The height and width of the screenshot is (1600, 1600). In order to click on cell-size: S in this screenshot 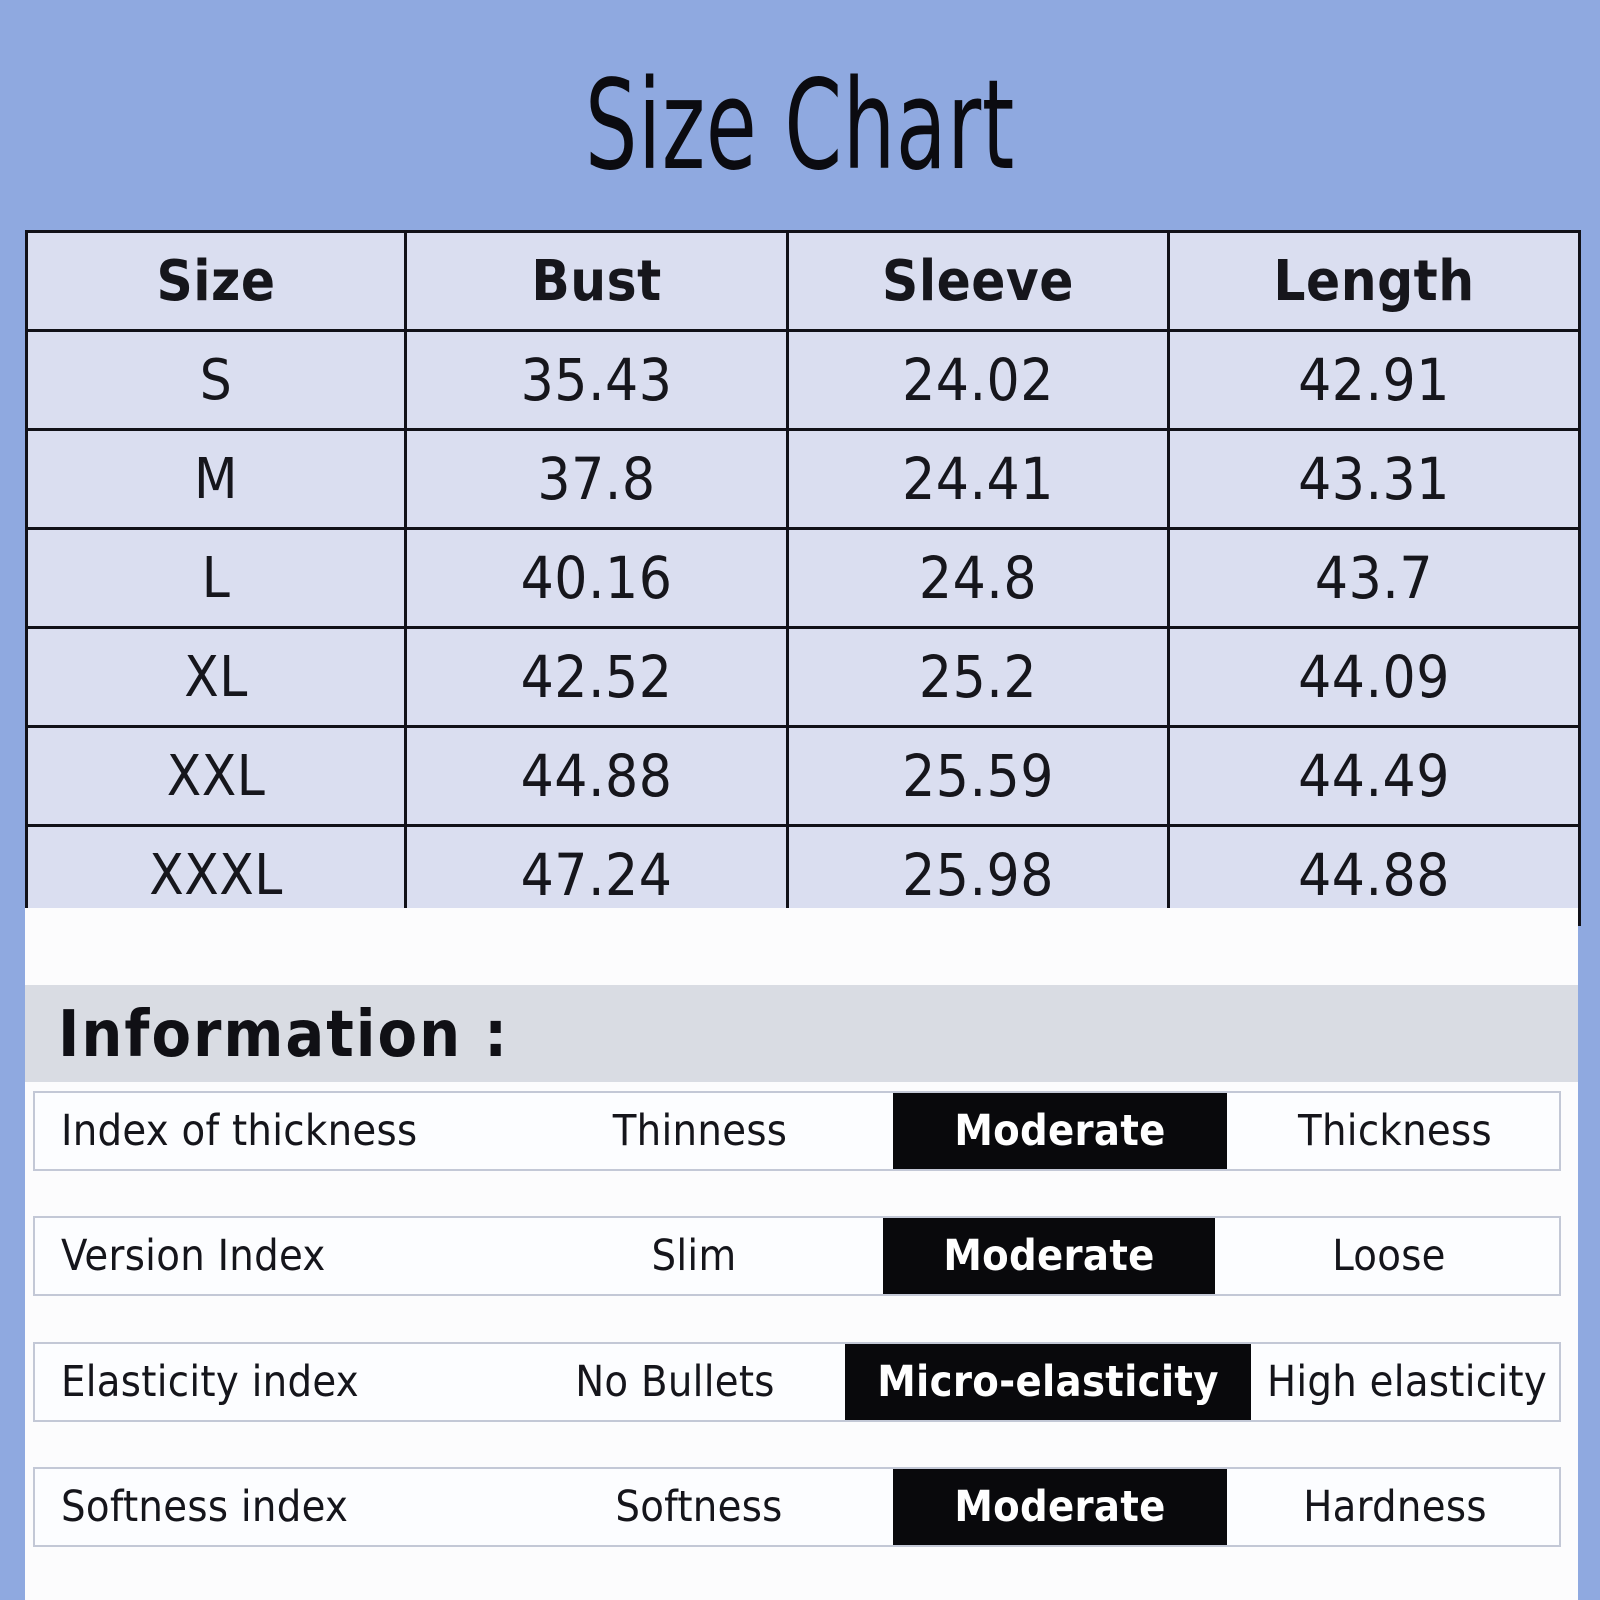, I will do `click(216, 380)`.